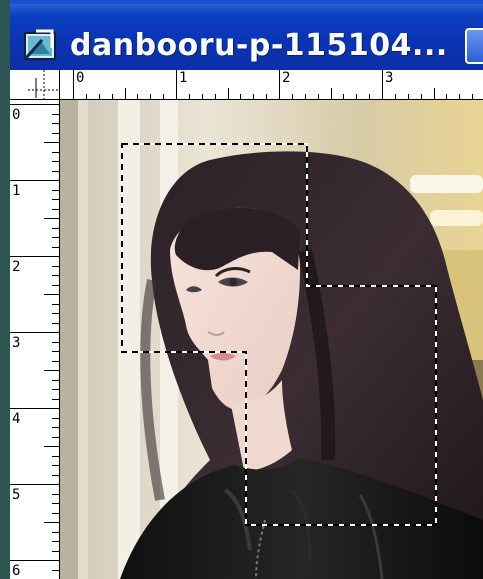 The image size is (483, 579). Describe the element at coordinates (474, 46) in the screenshot. I see `minimize-button` at that location.